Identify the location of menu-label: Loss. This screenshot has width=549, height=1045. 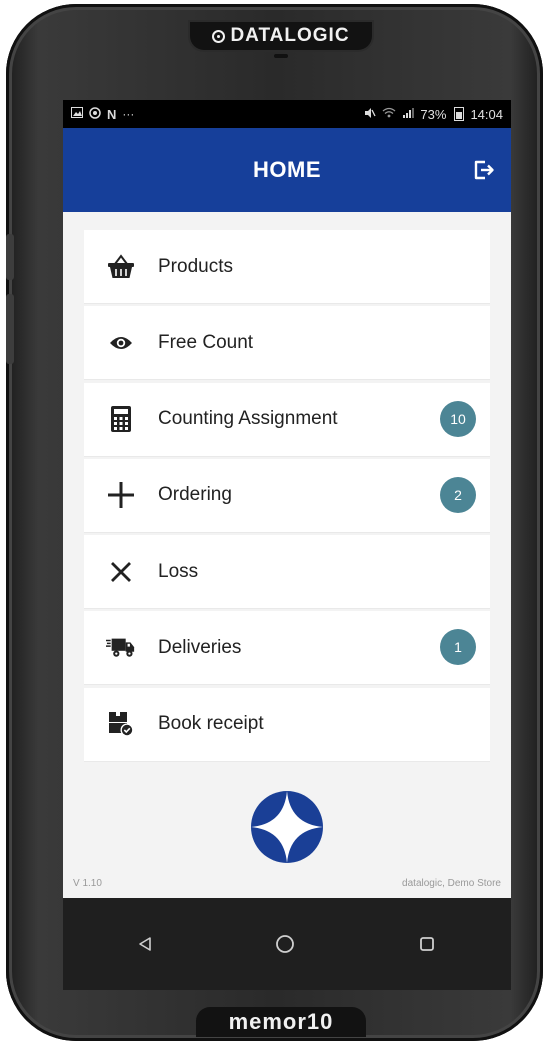
(178, 571).